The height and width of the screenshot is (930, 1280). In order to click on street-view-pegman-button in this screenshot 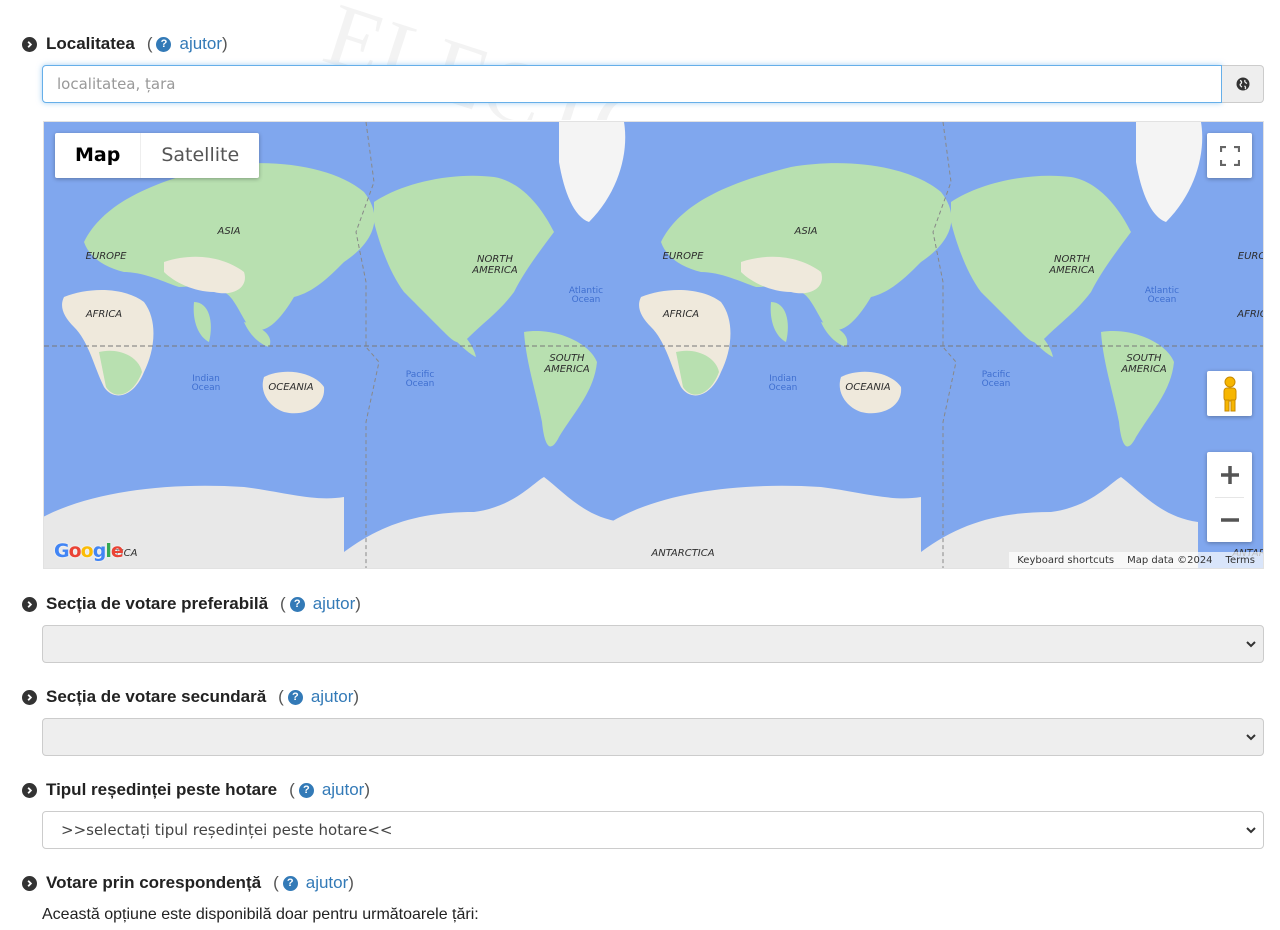, I will do `click(1229, 393)`.